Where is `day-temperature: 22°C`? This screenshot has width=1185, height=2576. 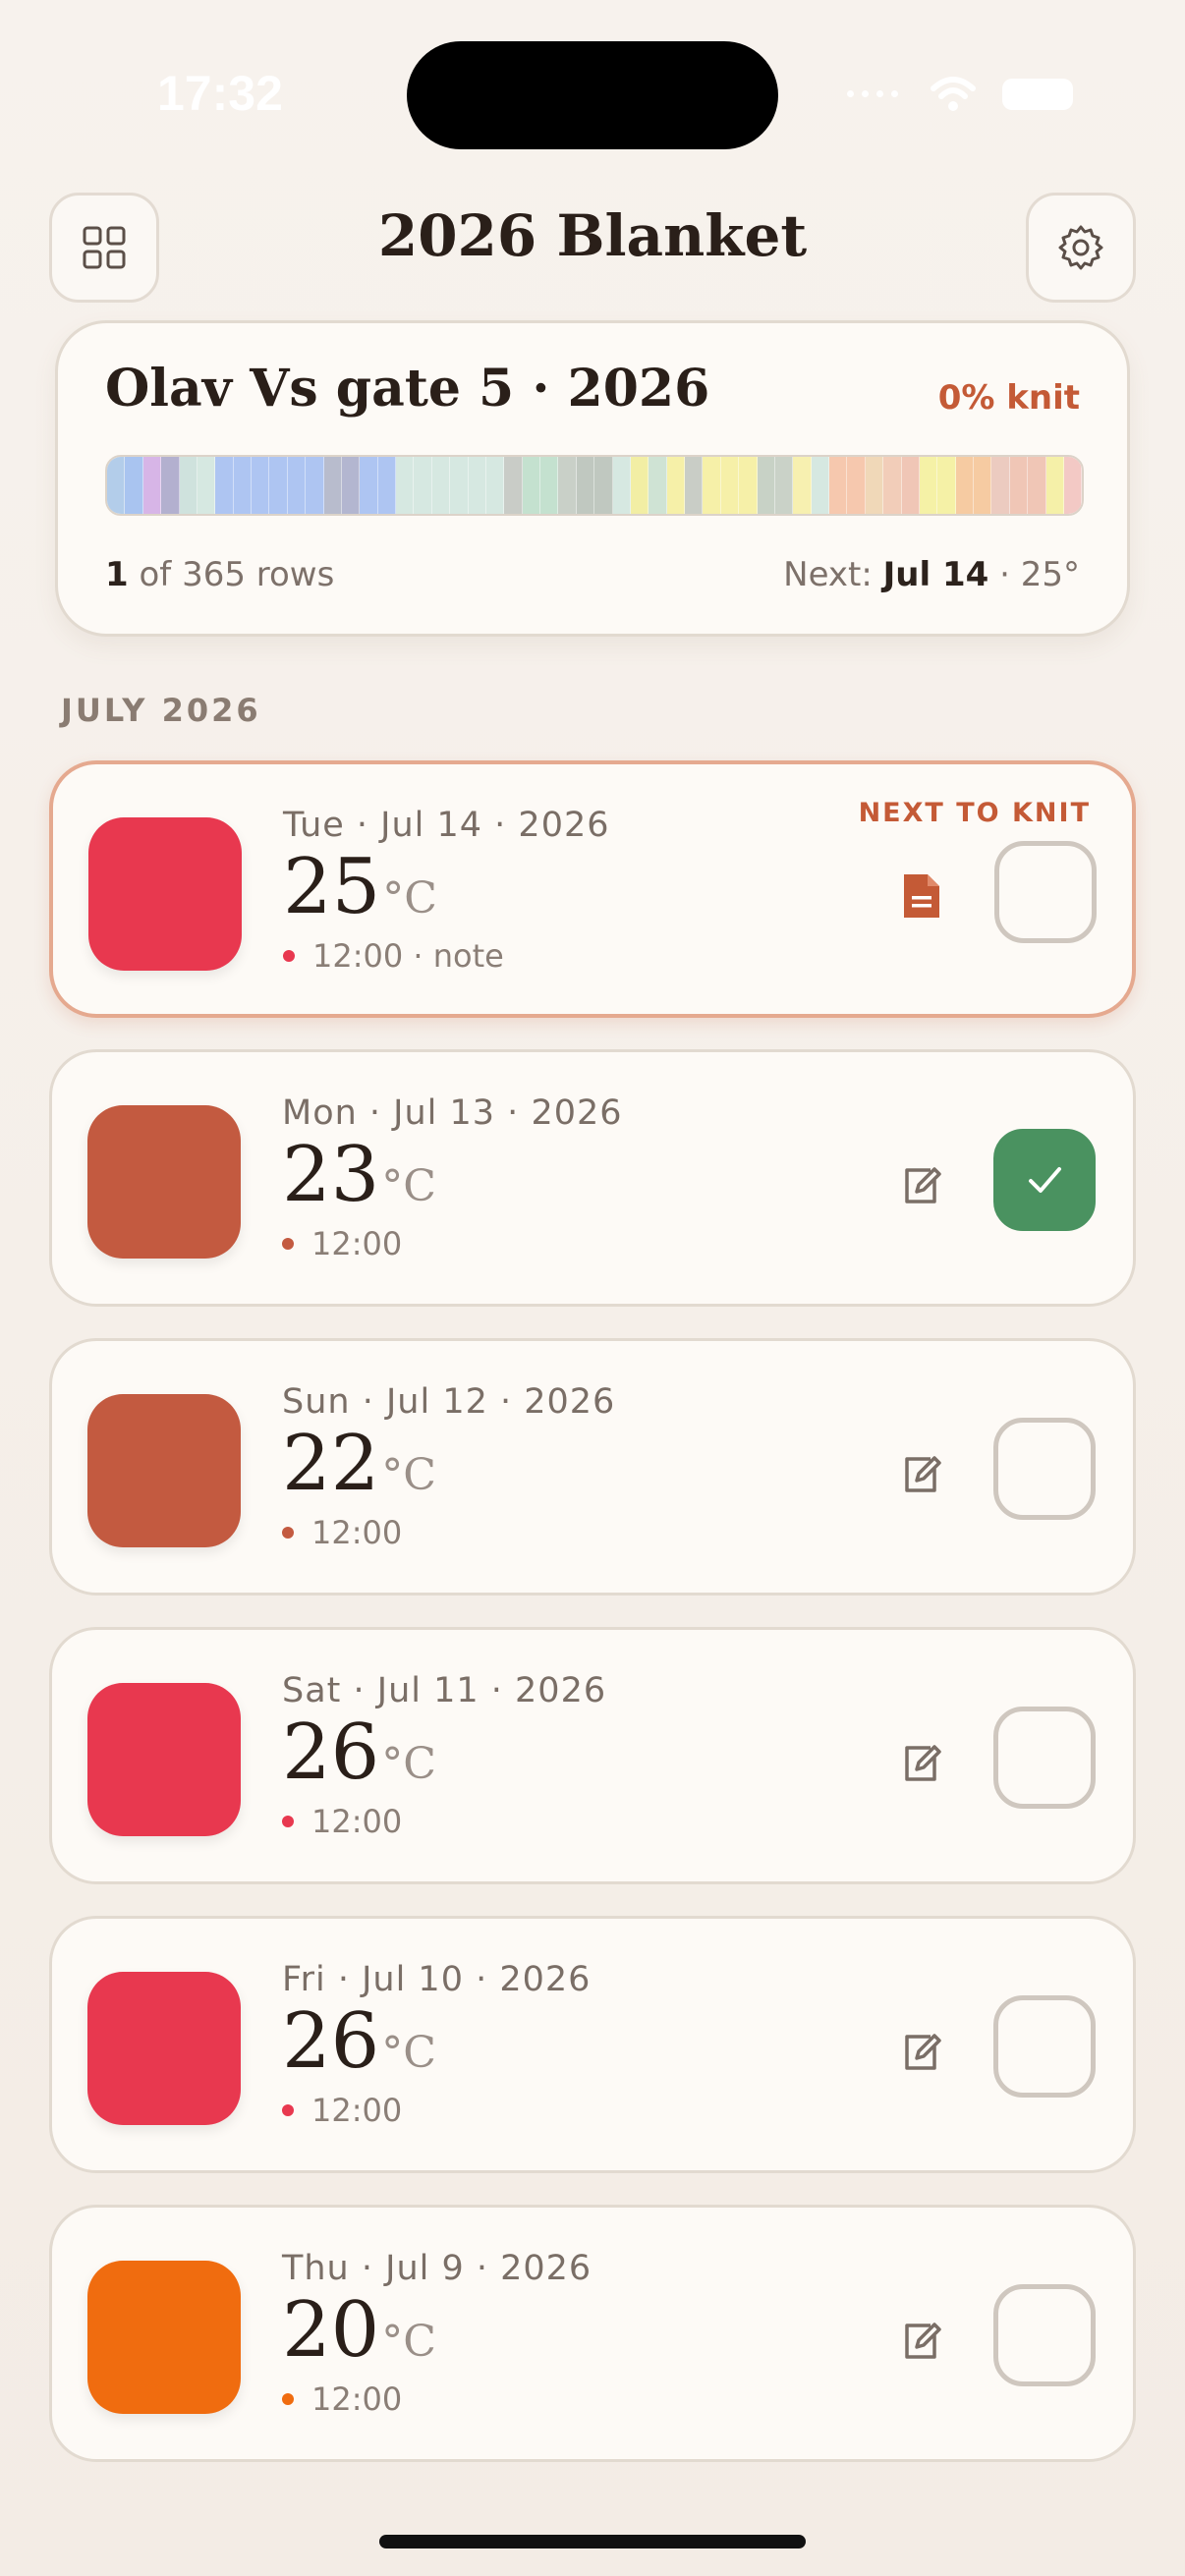 day-temperature: 22°C is located at coordinates (359, 1464).